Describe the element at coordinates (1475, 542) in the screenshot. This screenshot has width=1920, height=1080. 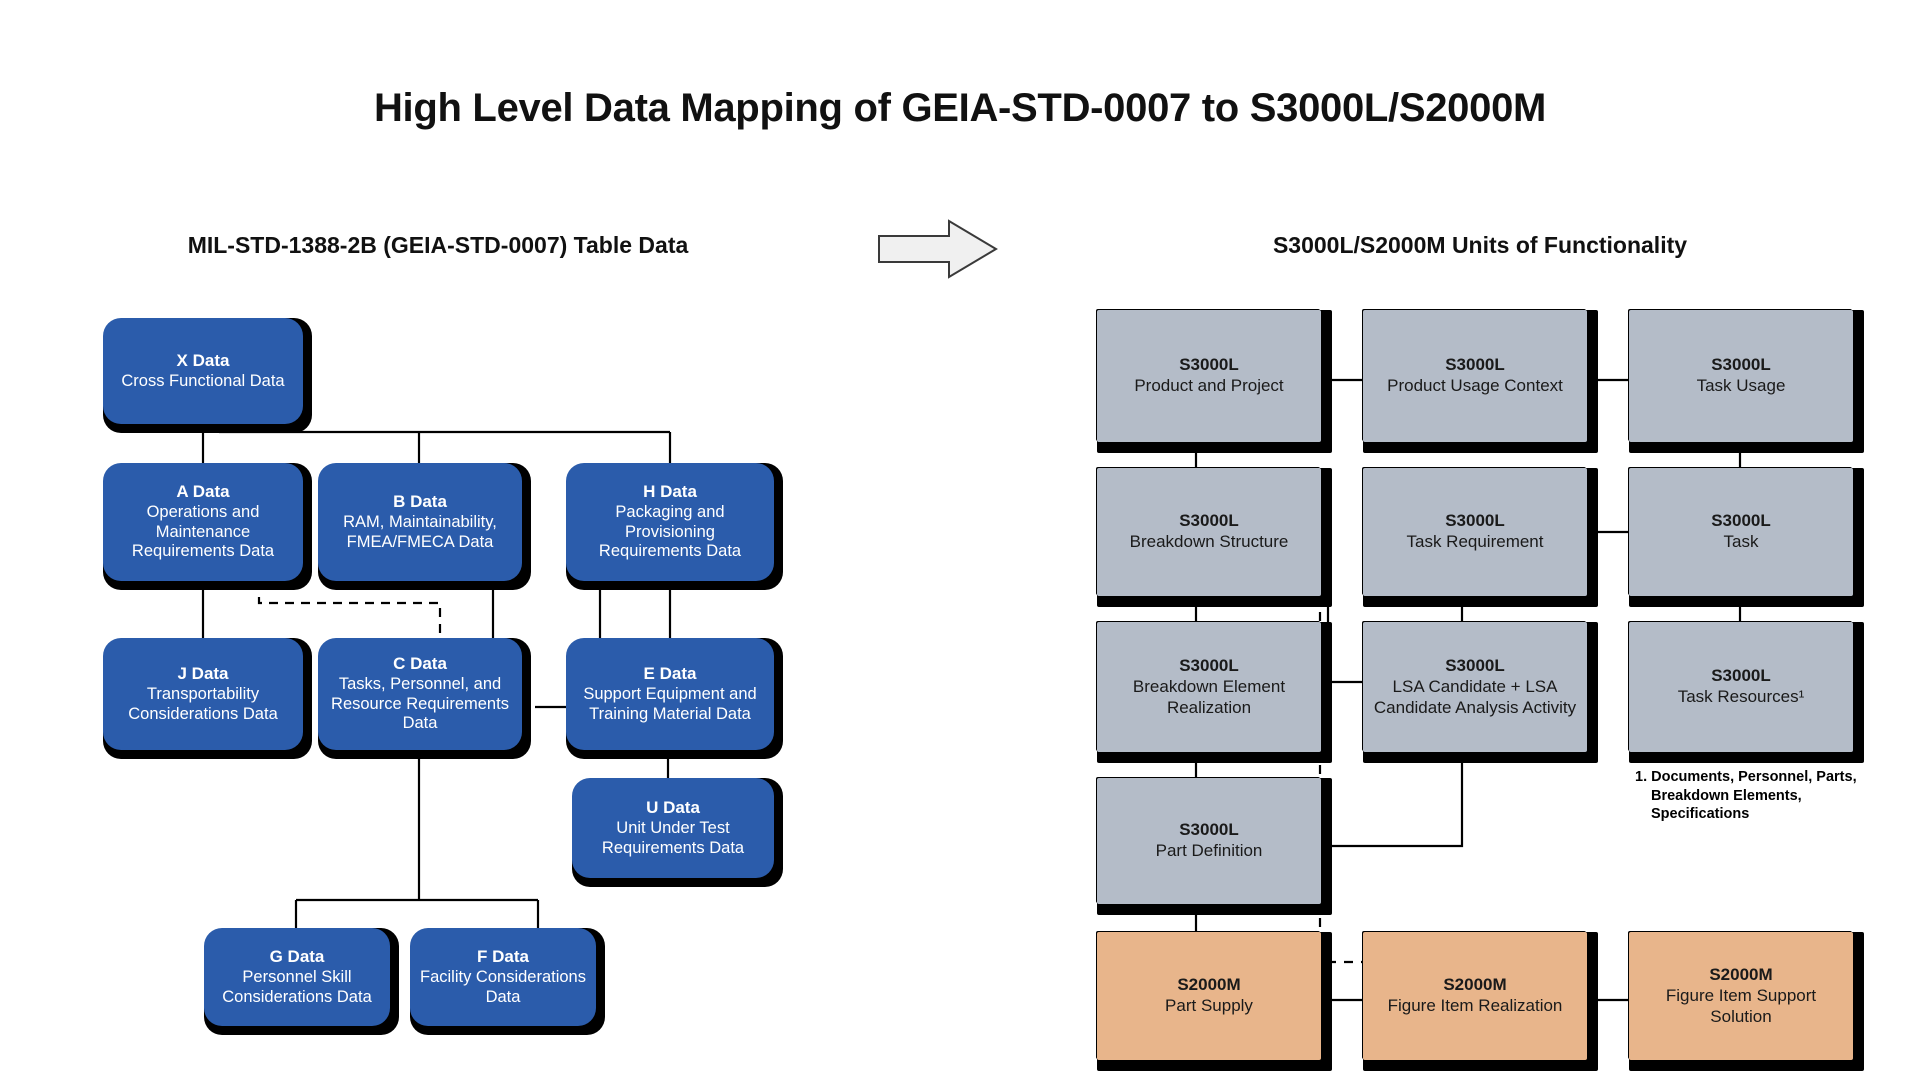
I see `node-desc: Task Requirement` at that location.